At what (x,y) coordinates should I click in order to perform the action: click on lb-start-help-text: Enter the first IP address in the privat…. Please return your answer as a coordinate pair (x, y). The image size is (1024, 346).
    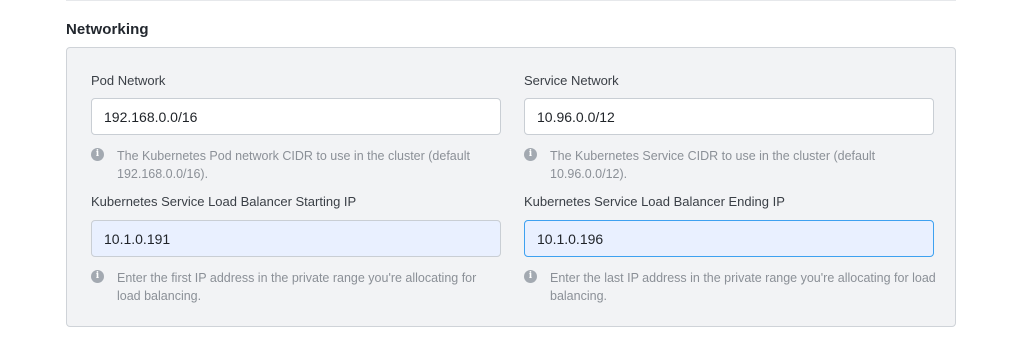
    Looking at the image, I should click on (297, 287).